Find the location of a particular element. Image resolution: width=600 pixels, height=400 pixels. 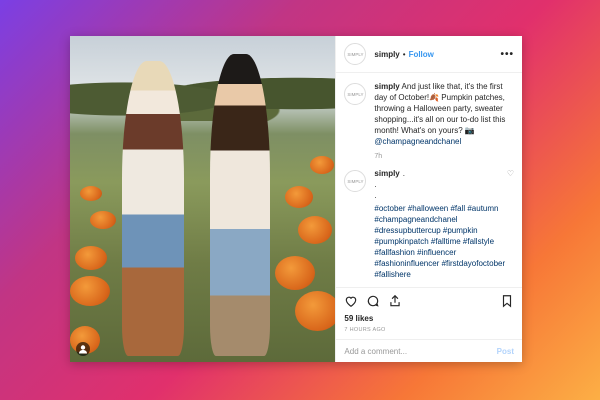

heart-icon is located at coordinates (351, 301).